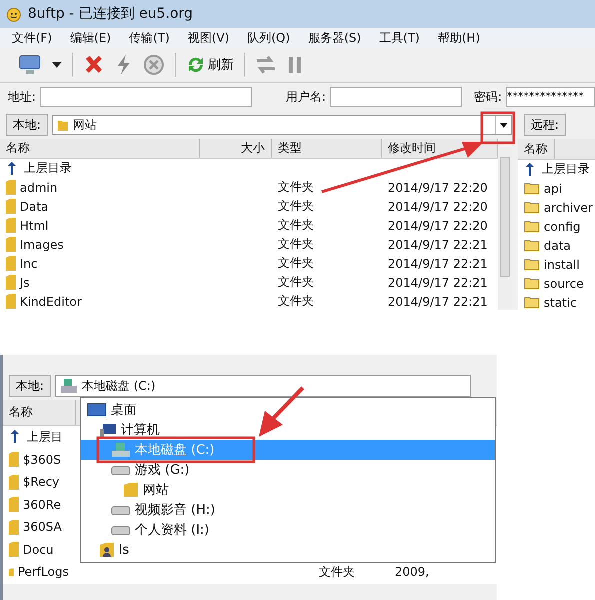  I want to click on dropdown-item: 视频影音 (H:), so click(288, 510).